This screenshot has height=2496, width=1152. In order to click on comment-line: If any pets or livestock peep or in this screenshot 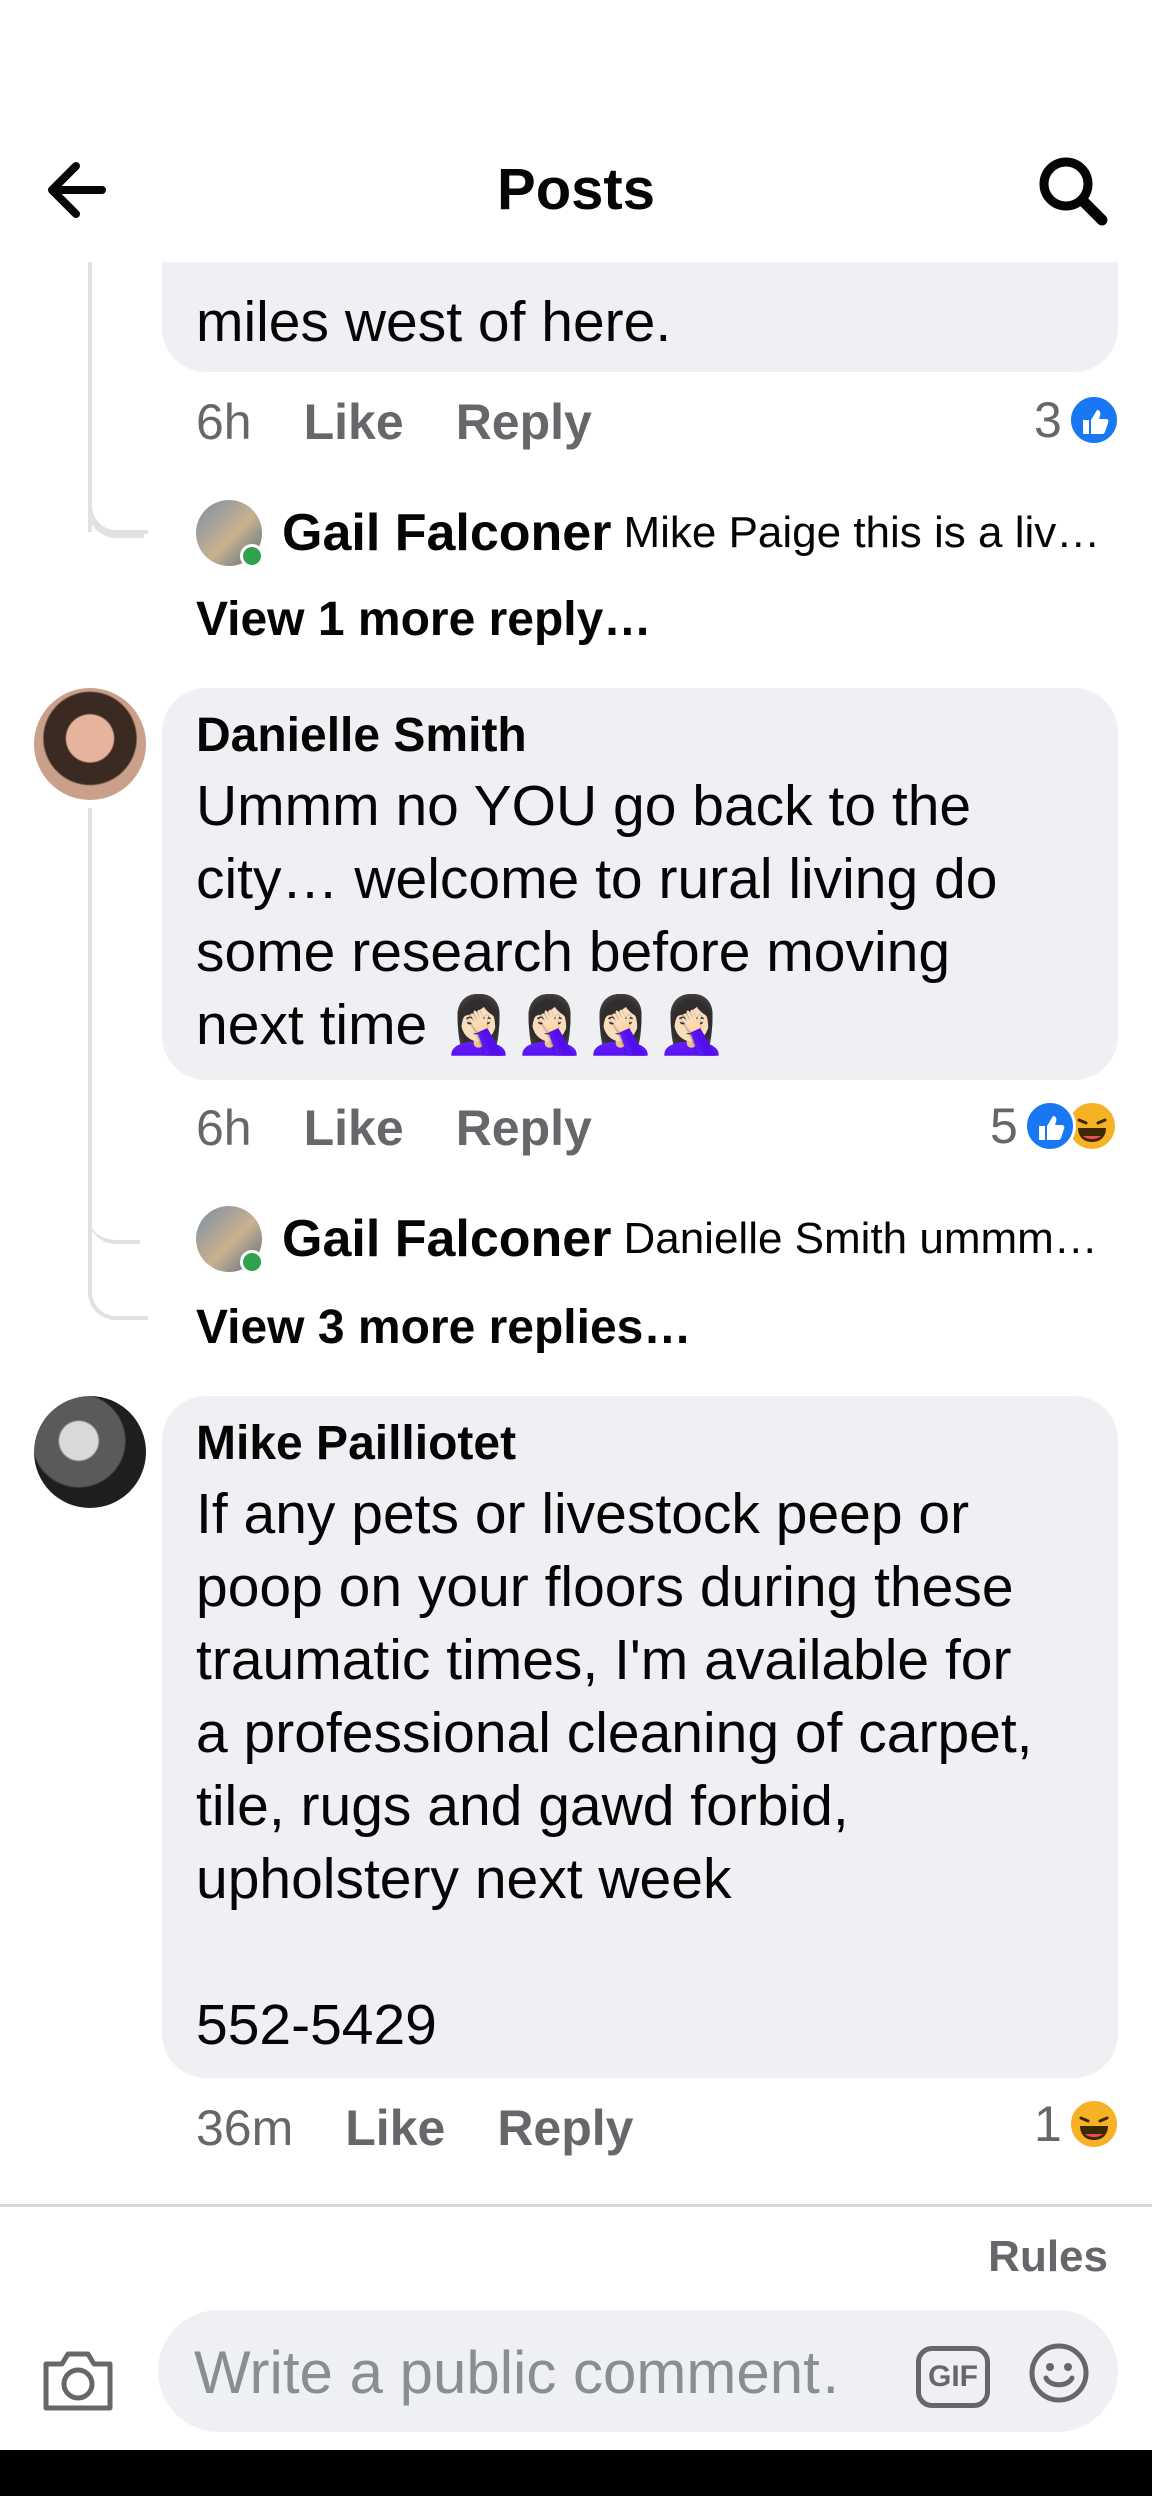, I will do `click(583, 1514)`.